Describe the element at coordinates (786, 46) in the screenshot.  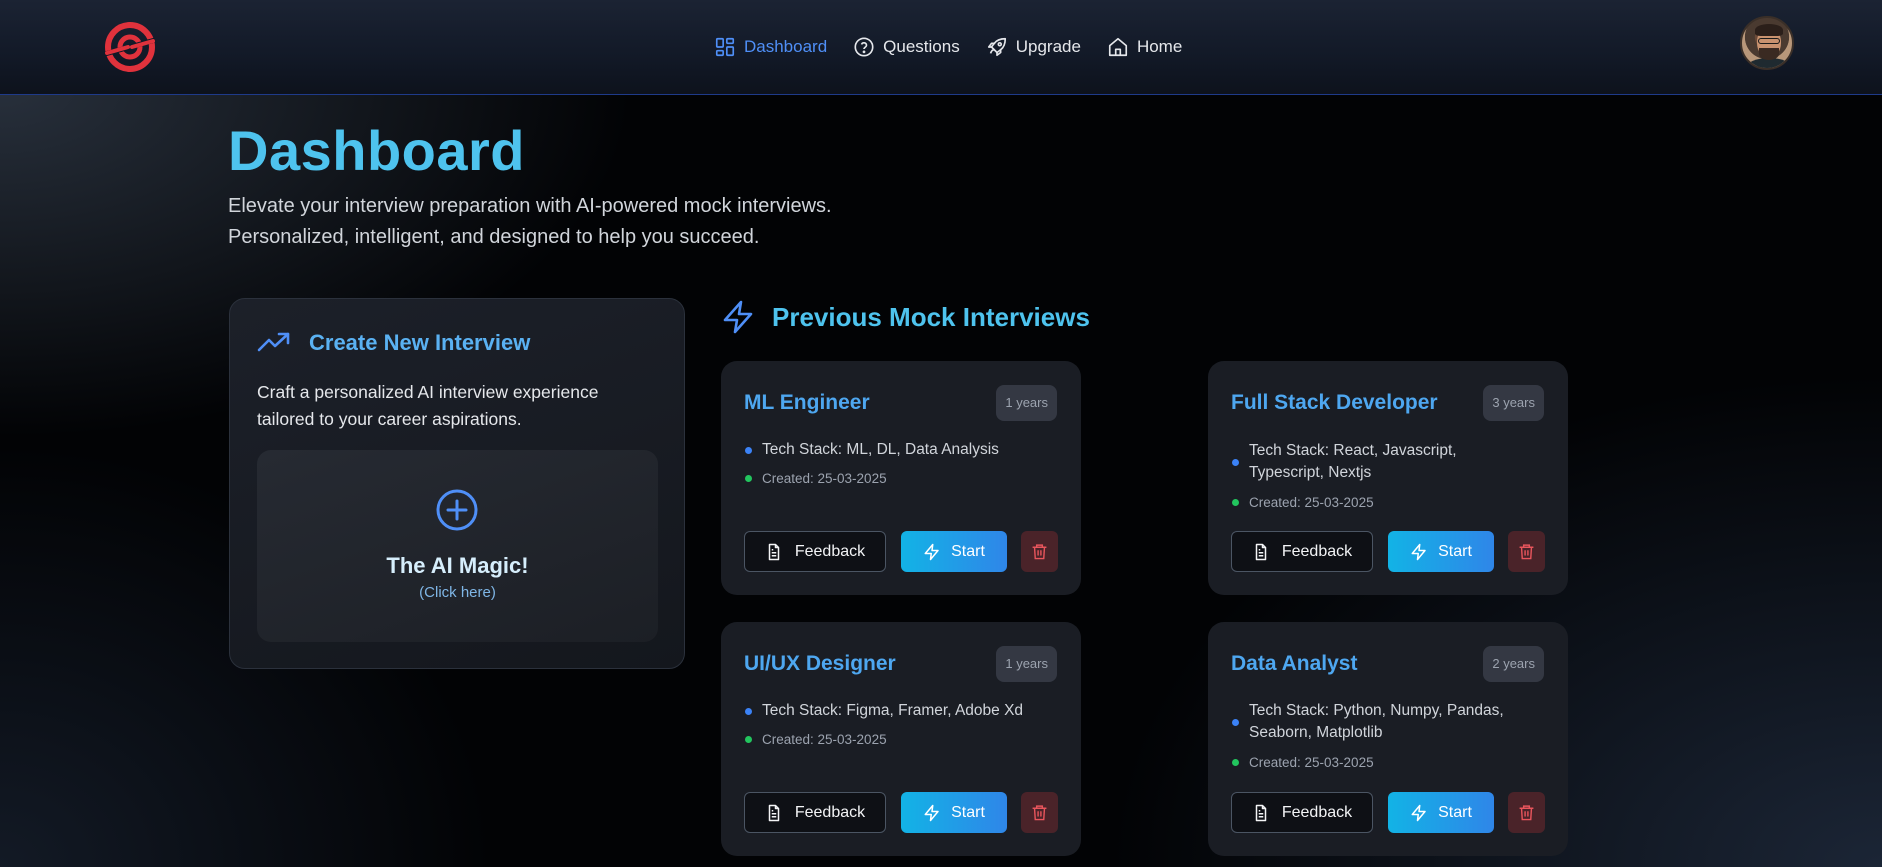
I see `nav-dashboard-label: Dashboard` at that location.